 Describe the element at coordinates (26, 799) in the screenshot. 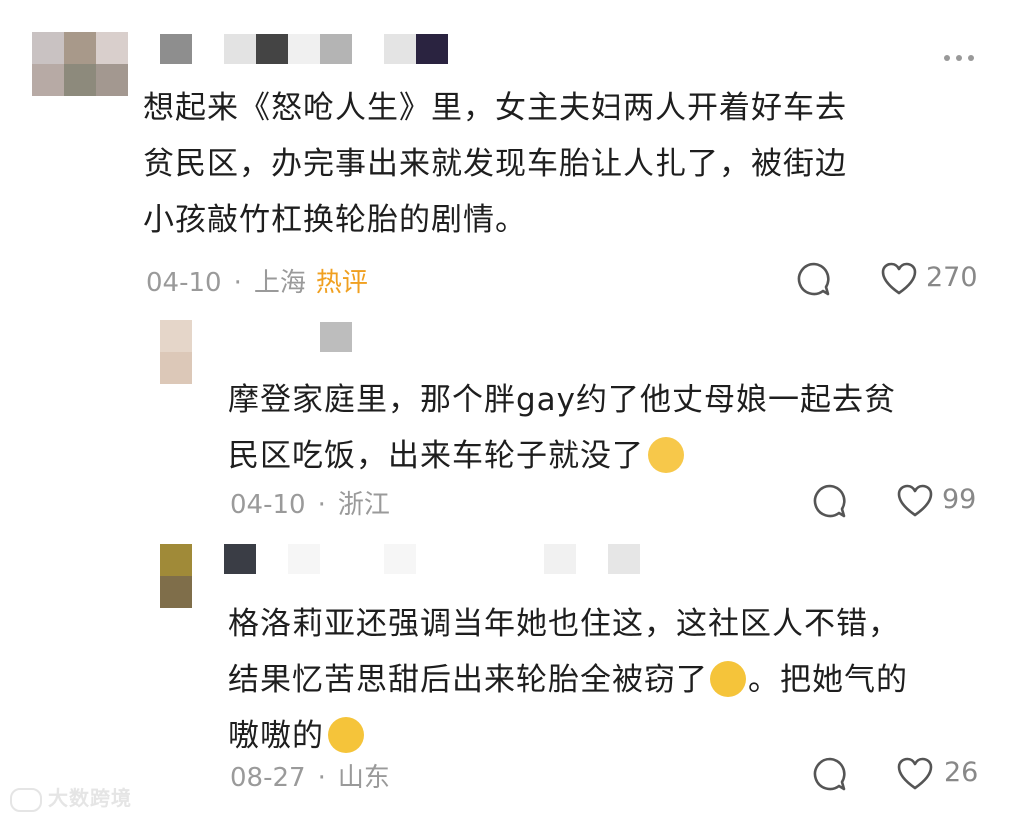

I see `watermark-logo-icon` at that location.